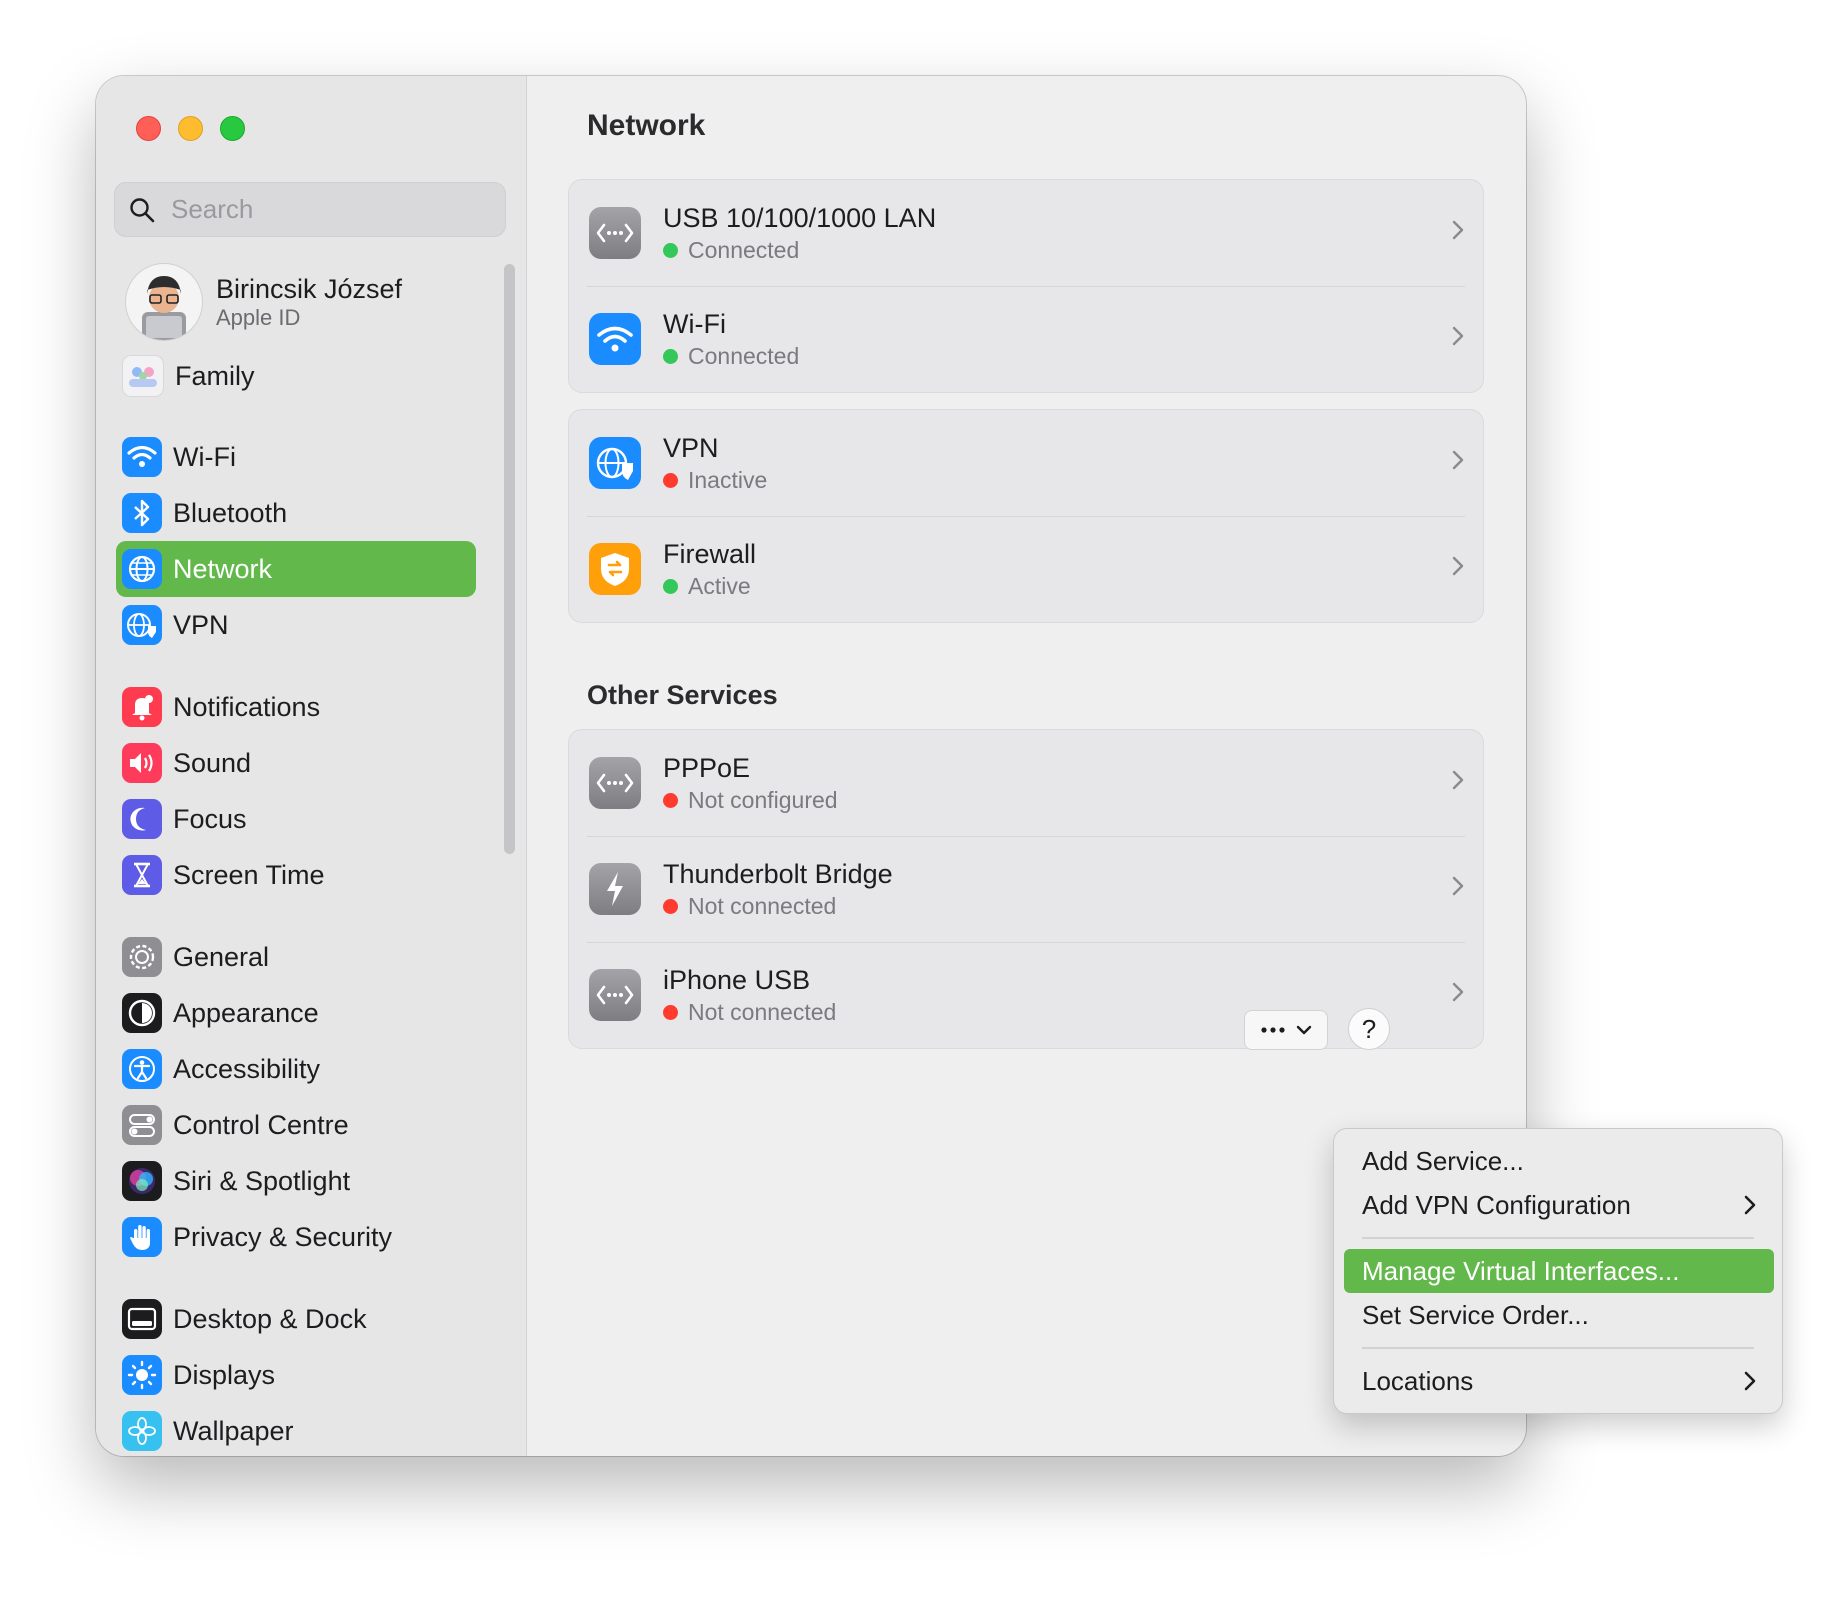 The height and width of the screenshot is (1604, 1823). I want to click on service-name: USB 10/100/1000 LAN, so click(800, 218).